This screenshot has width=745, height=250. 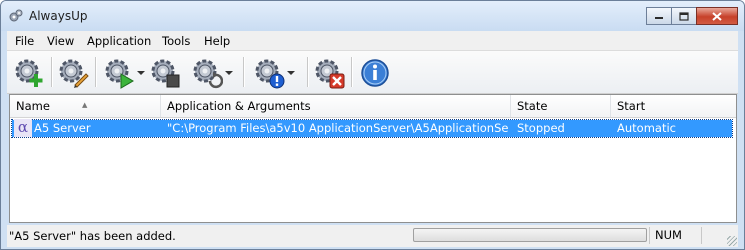 What do you see at coordinates (239, 106) in the screenshot?
I see `column-application-label: Application & Arguments` at bounding box center [239, 106].